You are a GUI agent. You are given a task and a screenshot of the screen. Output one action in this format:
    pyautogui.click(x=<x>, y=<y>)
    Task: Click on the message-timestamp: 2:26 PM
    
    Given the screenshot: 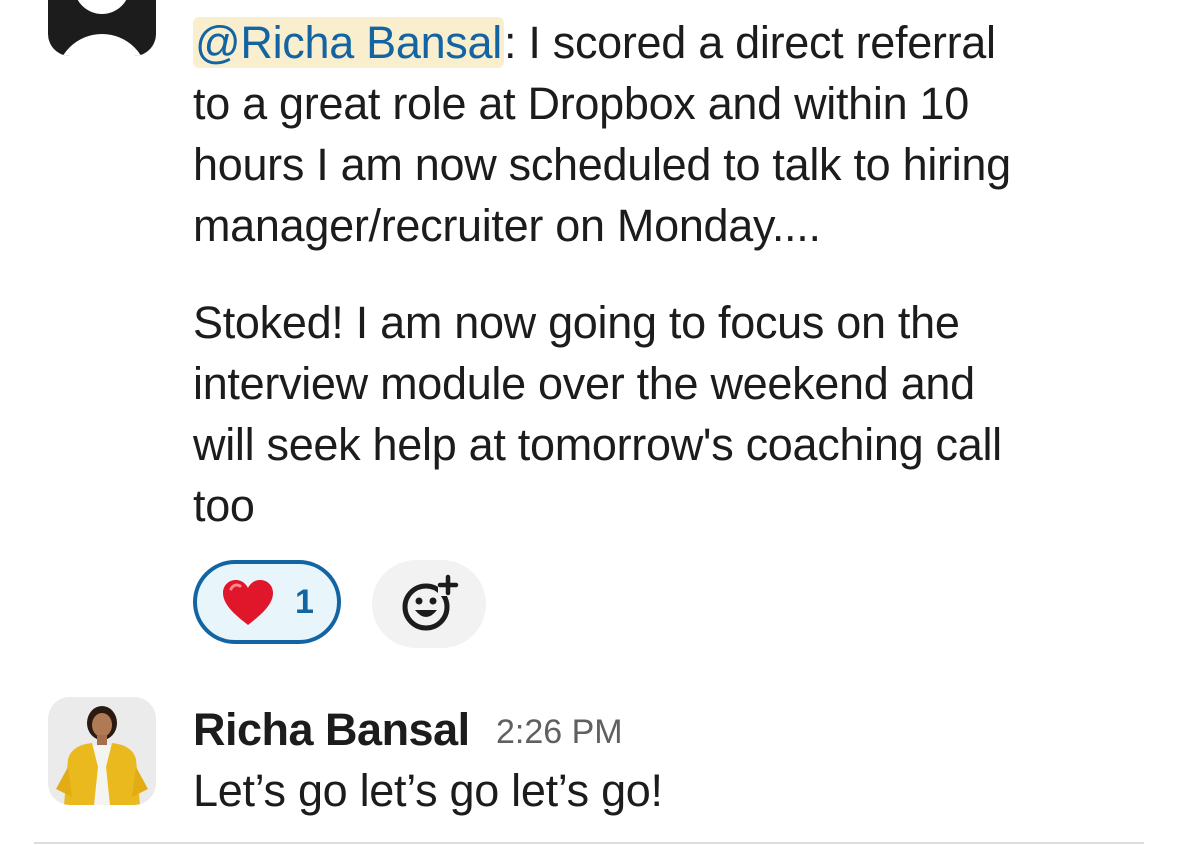 What is the action you would take?
    pyautogui.click(x=559, y=732)
    